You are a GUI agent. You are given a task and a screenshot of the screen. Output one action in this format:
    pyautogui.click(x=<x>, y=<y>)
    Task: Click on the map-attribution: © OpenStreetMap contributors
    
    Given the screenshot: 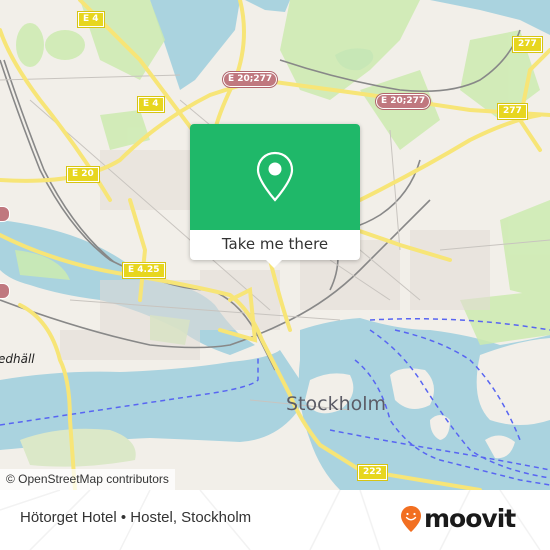 What is the action you would take?
    pyautogui.click(x=87, y=479)
    